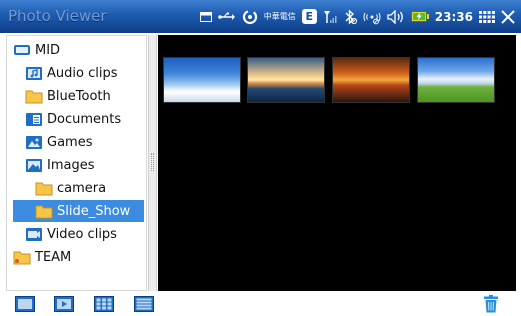 Image resolution: width=521 pixels, height=316 pixels. I want to click on bottom-toolbar, so click(260, 303).